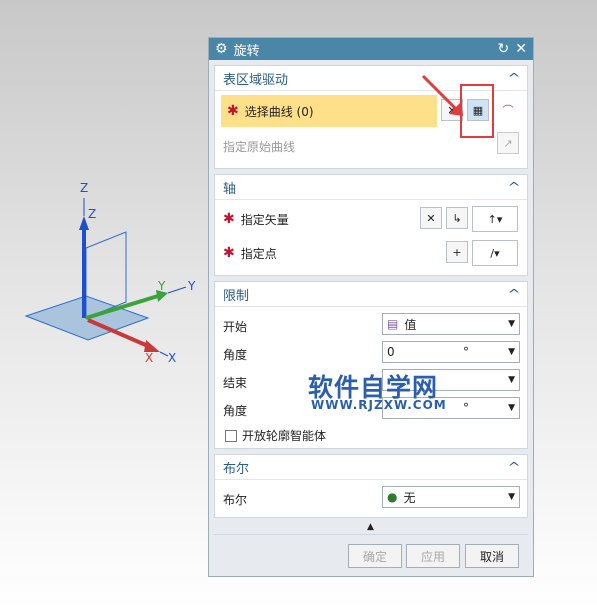 The image size is (597, 612). Describe the element at coordinates (508, 143) in the screenshot. I see `origin-curve-icon: ↗` at that location.